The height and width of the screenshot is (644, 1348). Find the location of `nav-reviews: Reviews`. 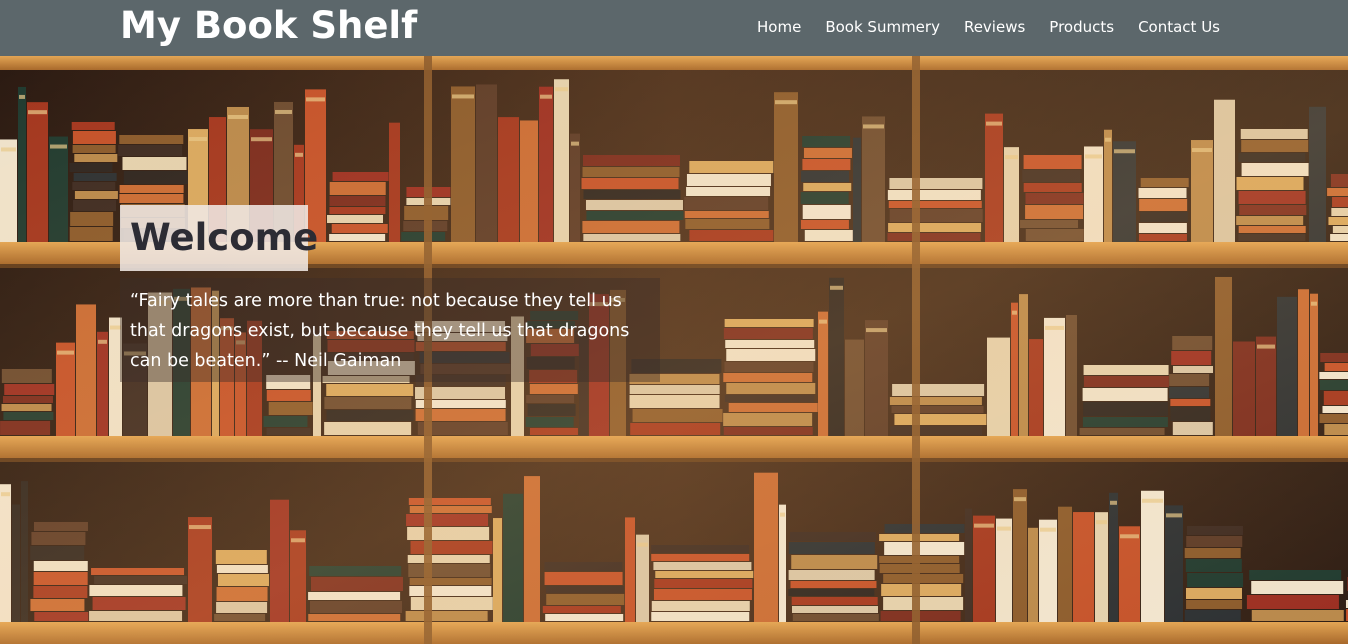

nav-reviews: Reviews is located at coordinates (994, 27).